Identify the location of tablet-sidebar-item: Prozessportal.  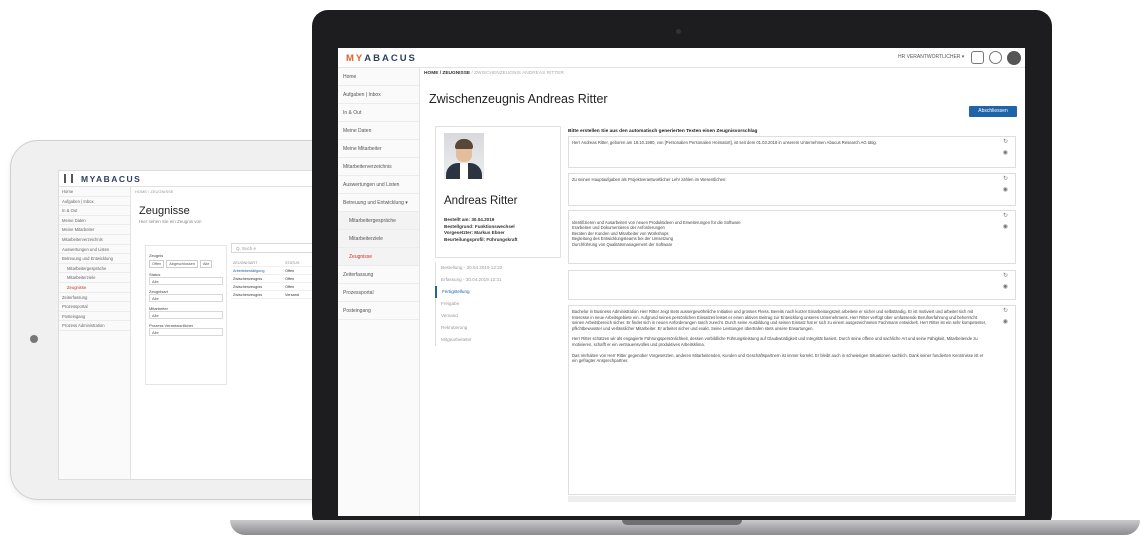
(94, 307).